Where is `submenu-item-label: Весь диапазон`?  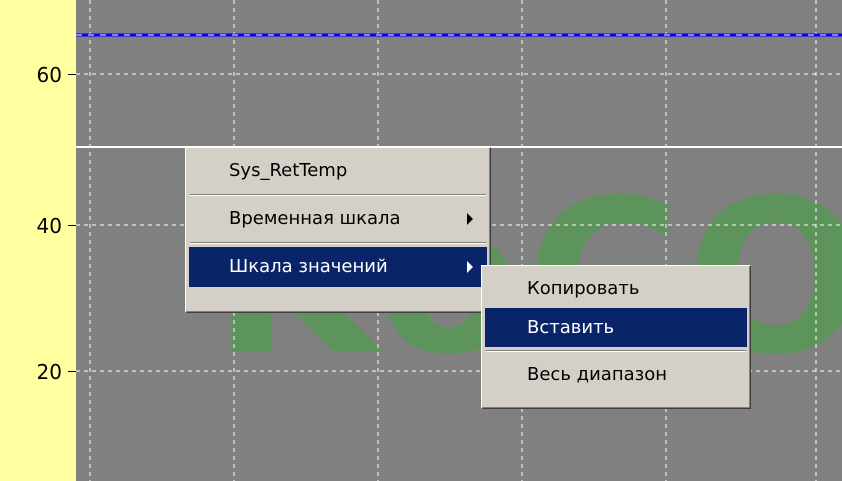
submenu-item-label: Весь диапазон is located at coordinates (597, 374).